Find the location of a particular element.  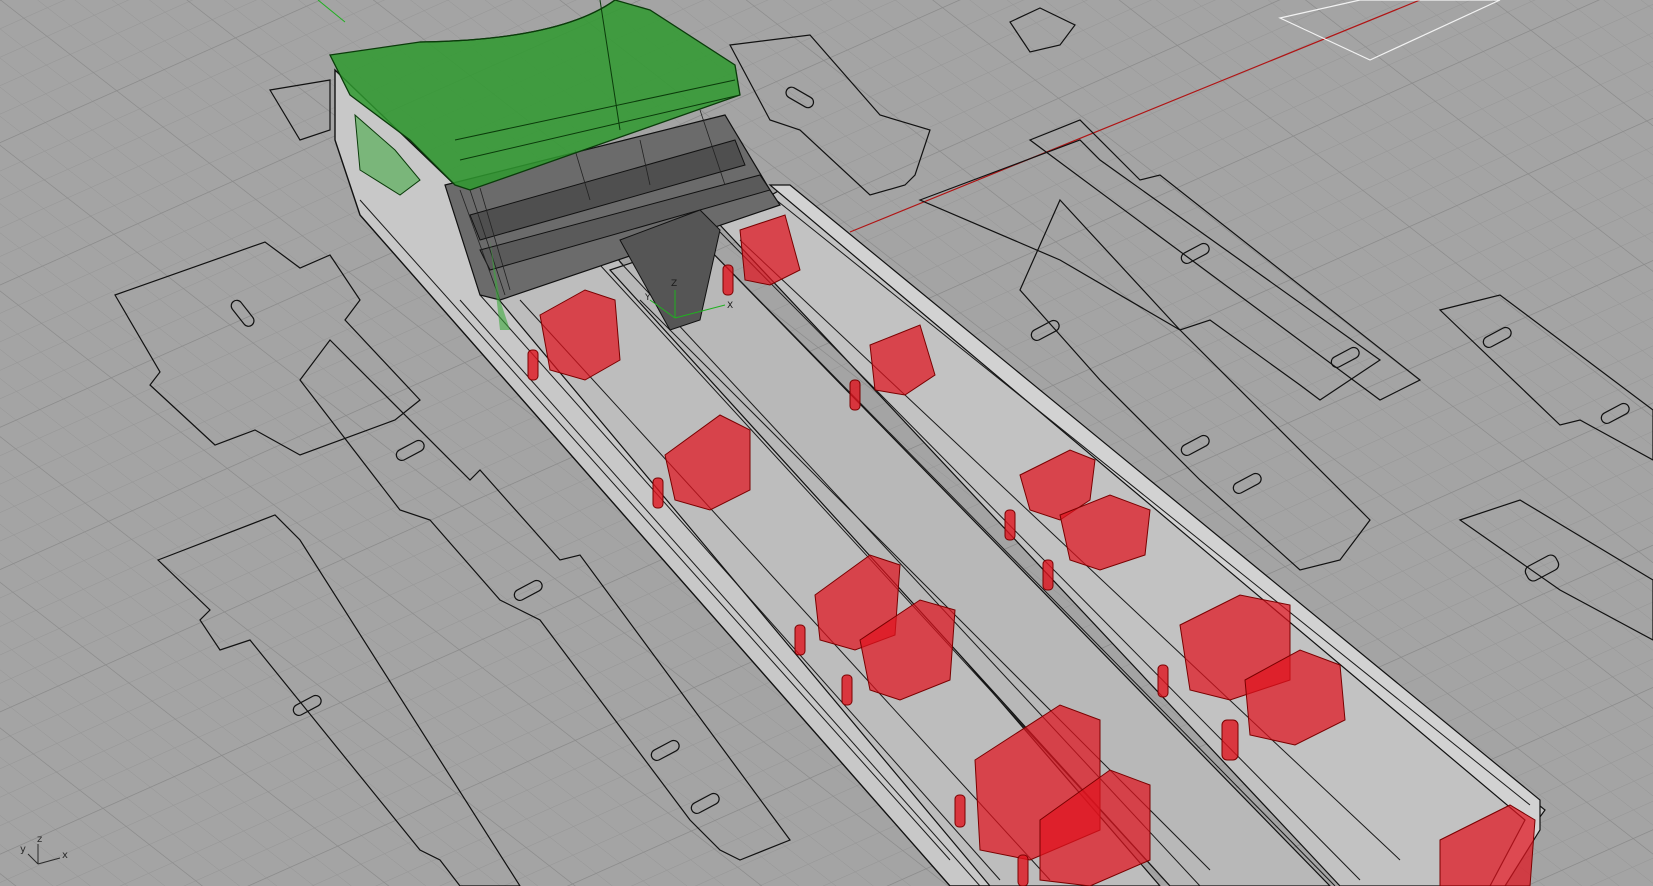

world-axis-icon: z y x is located at coordinates (44, 853).